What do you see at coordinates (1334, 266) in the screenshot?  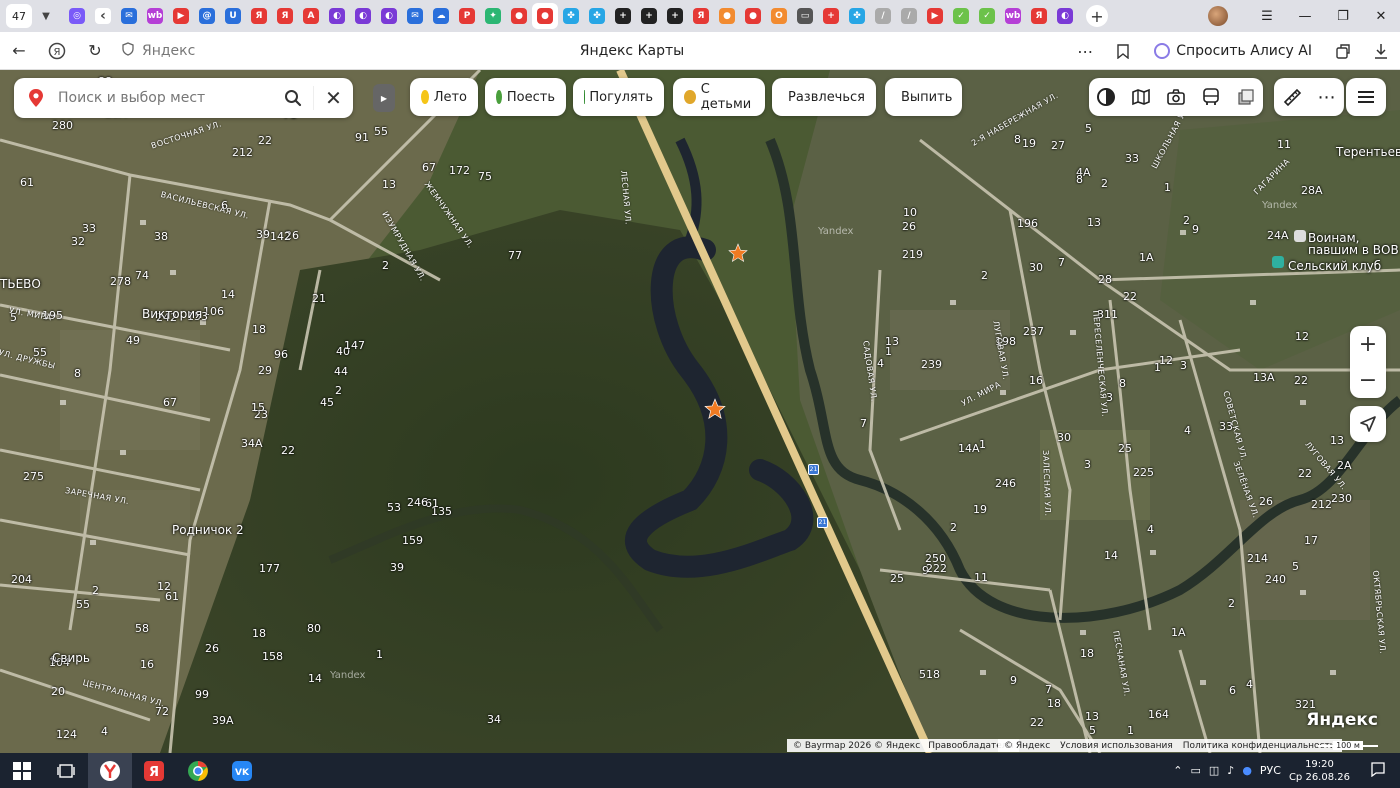 I see `place-label: Сельский клуб` at bounding box center [1334, 266].